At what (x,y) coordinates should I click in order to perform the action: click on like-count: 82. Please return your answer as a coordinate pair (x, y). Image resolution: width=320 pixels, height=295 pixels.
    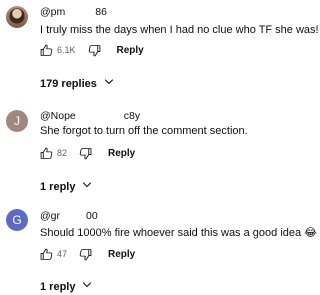
    Looking at the image, I should click on (62, 153).